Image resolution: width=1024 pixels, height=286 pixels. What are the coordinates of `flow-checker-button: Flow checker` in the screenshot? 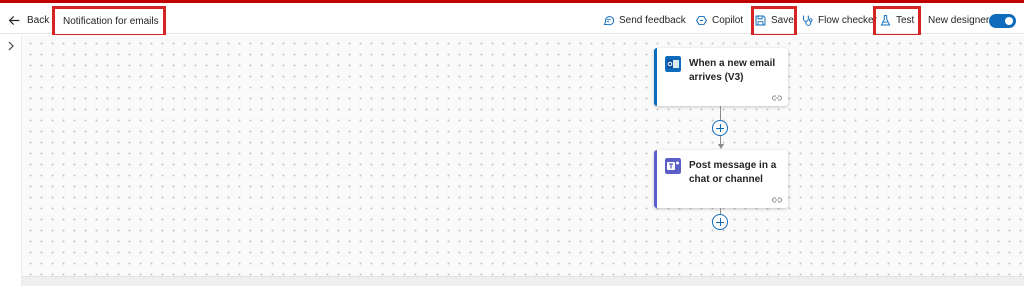 It's located at (839, 20).